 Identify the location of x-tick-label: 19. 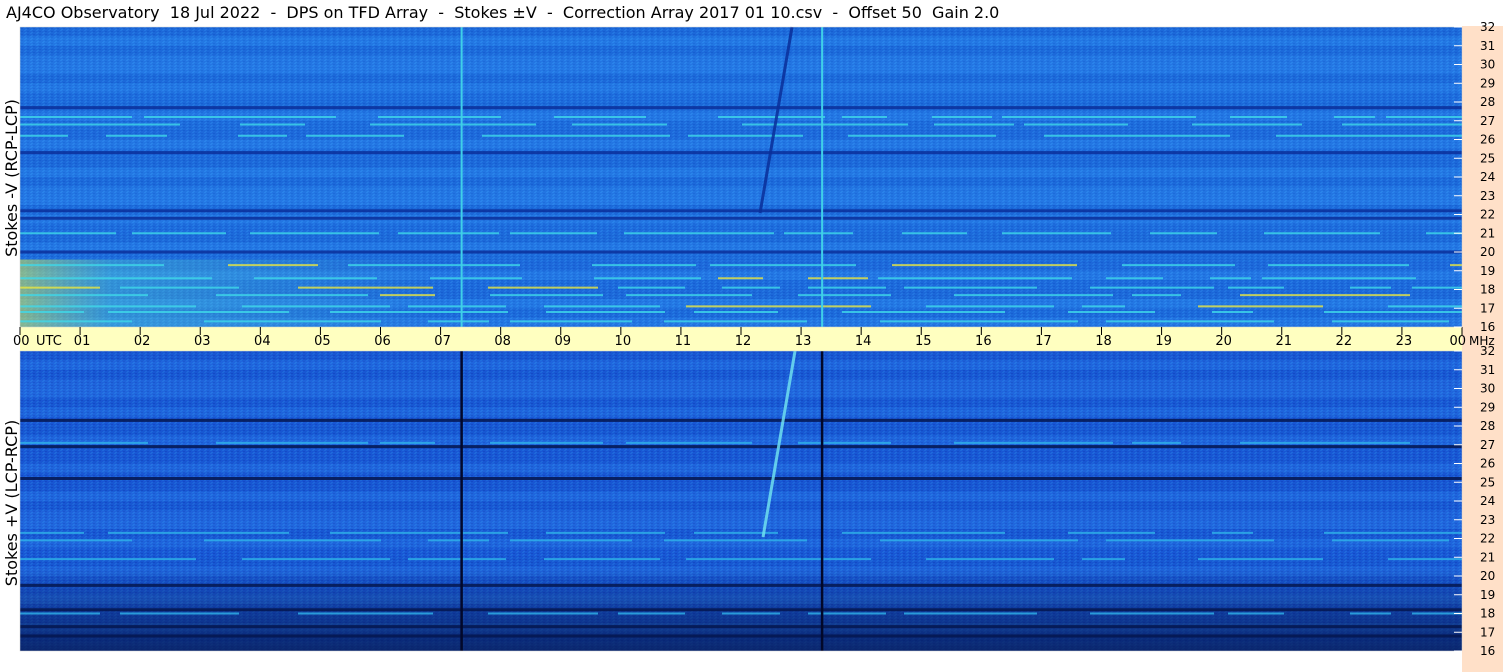
(1163, 341).